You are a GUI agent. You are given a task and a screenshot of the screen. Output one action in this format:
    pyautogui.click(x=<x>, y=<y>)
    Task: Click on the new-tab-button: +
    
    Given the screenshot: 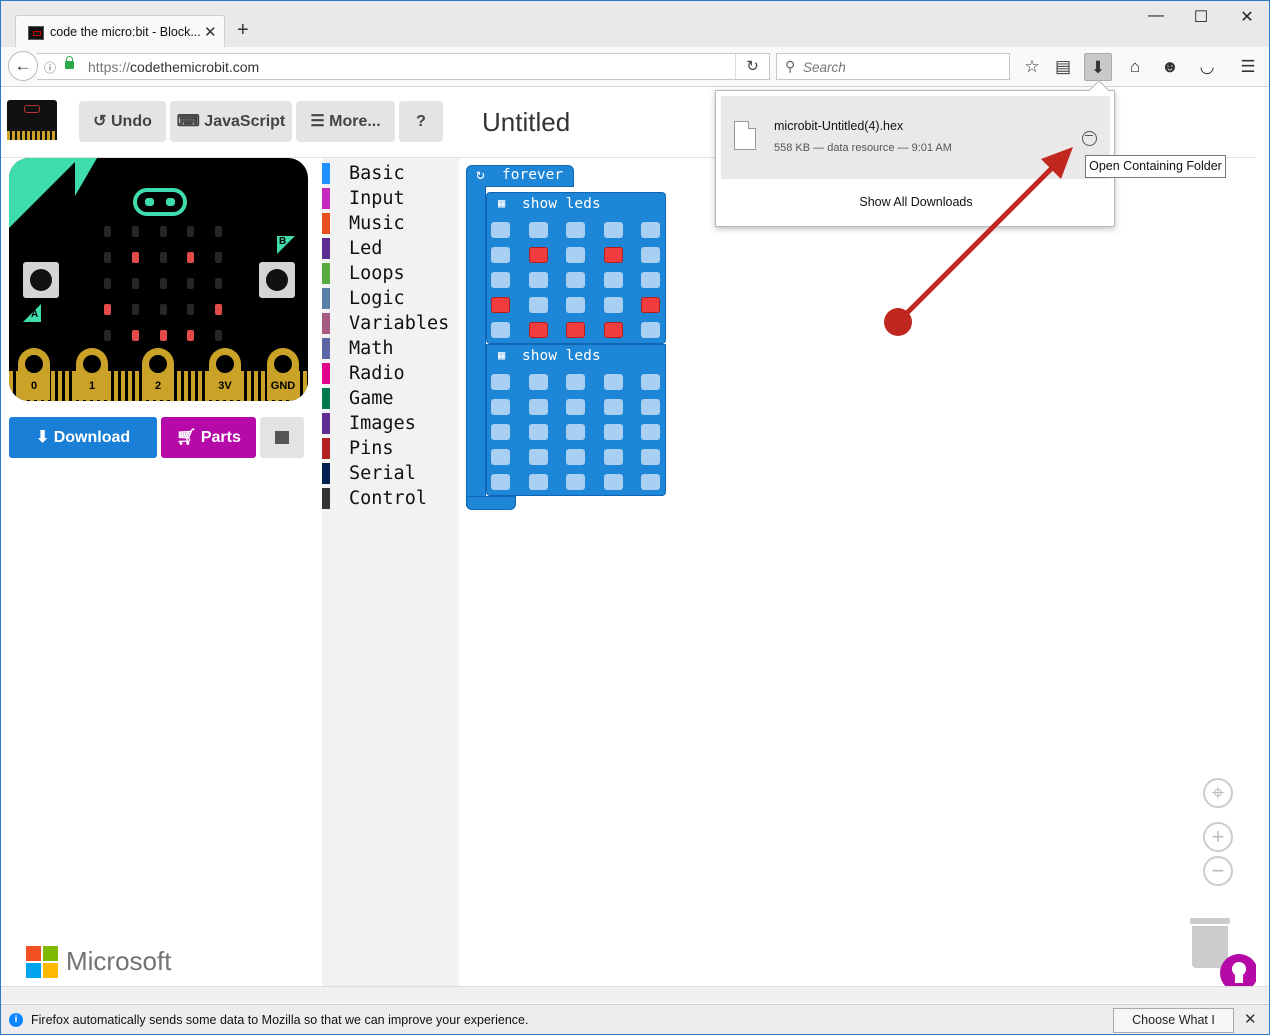 What is the action you would take?
    pyautogui.click(x=243, y=30)
    